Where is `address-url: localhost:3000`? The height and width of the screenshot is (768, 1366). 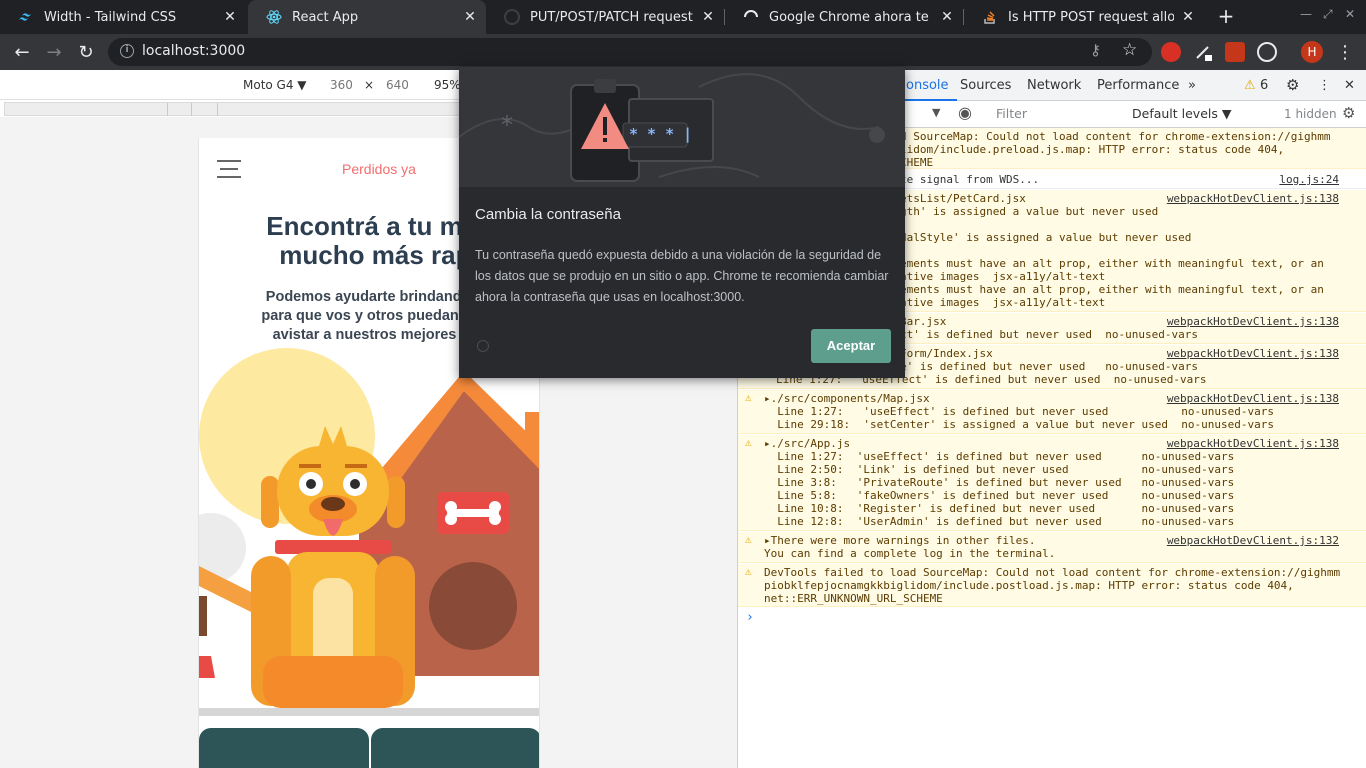 address-url: localhost:3000 is located at coordinates (193, 51).